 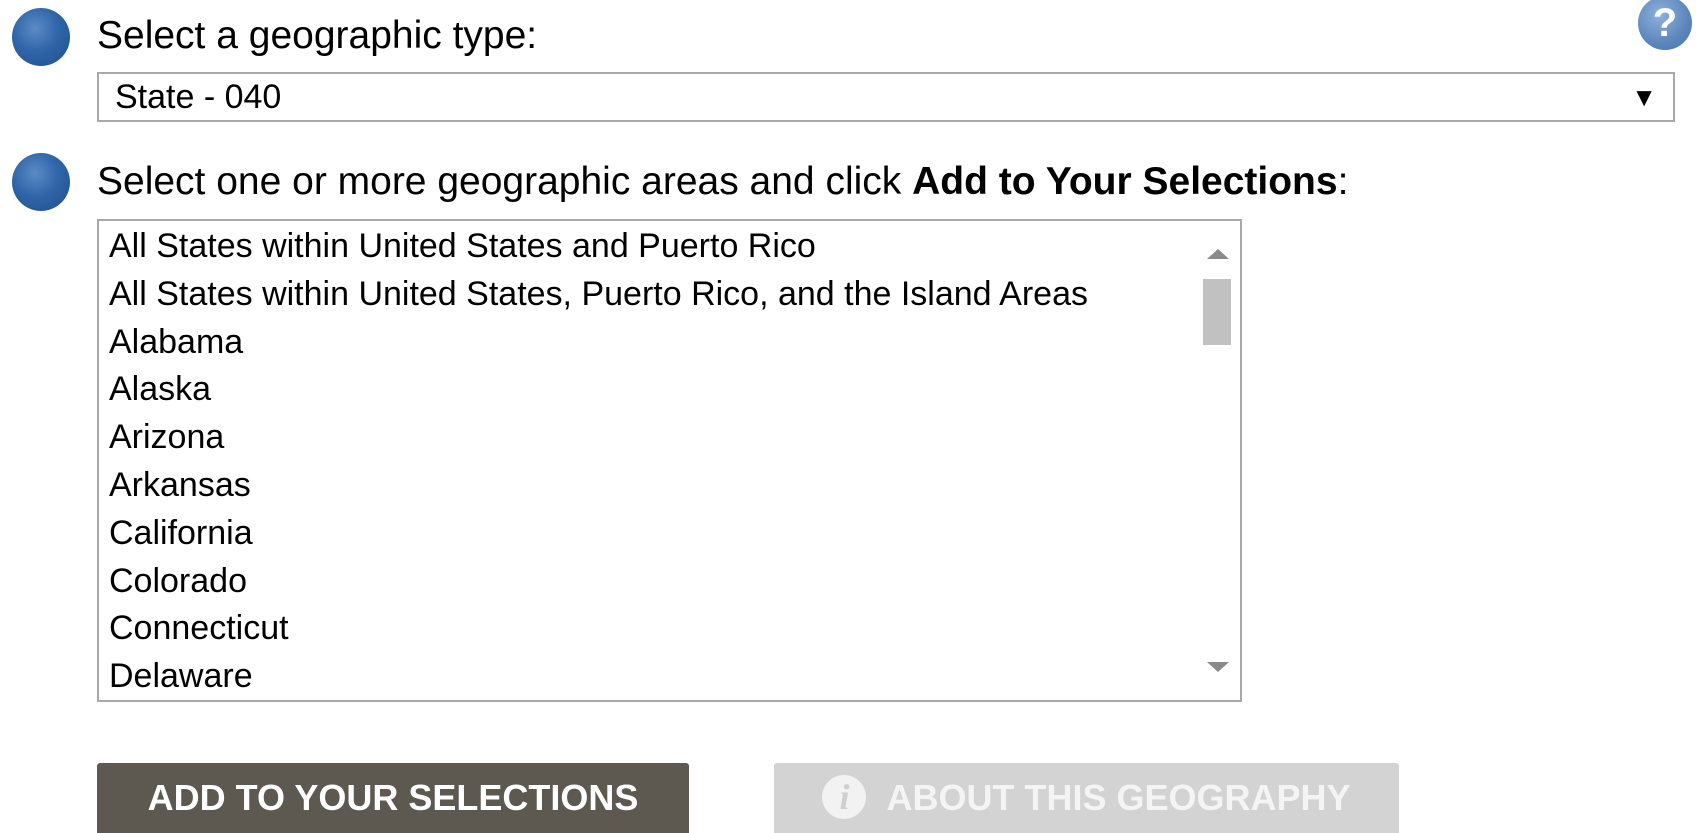 I want to click on about-this-geography-label: ABOUT THIS GEOGRAPHY, so click(x=1118, y=797).